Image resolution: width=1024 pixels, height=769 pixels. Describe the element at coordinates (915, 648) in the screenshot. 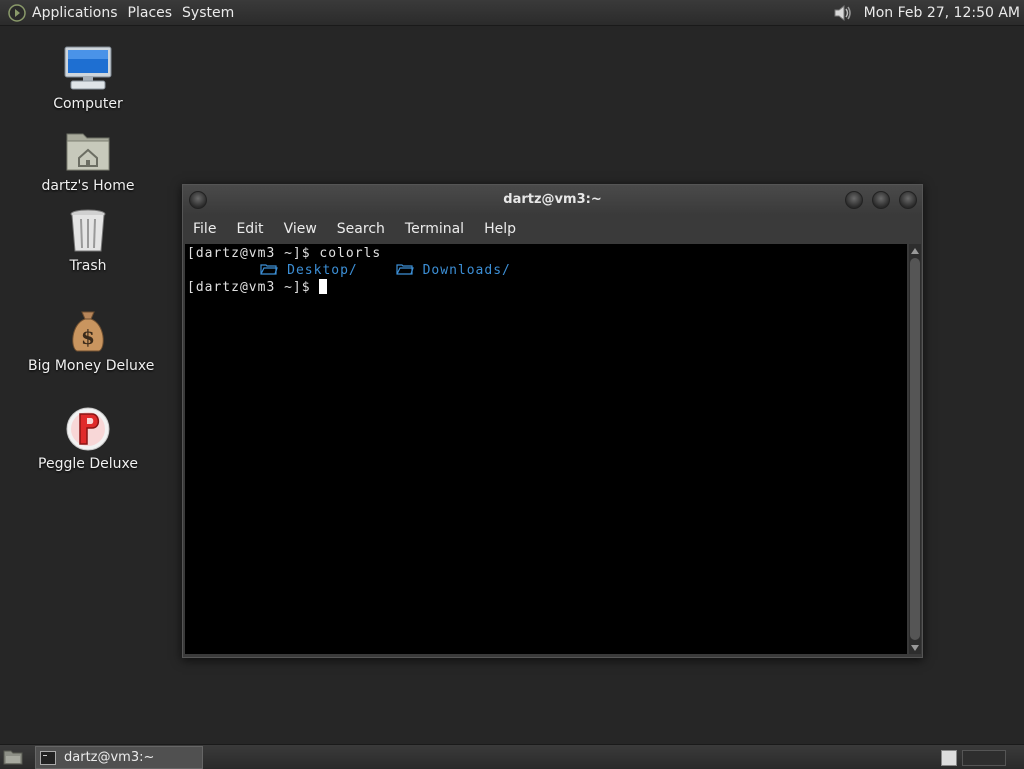

I see `scroll-down-arrow-icon` at that location.